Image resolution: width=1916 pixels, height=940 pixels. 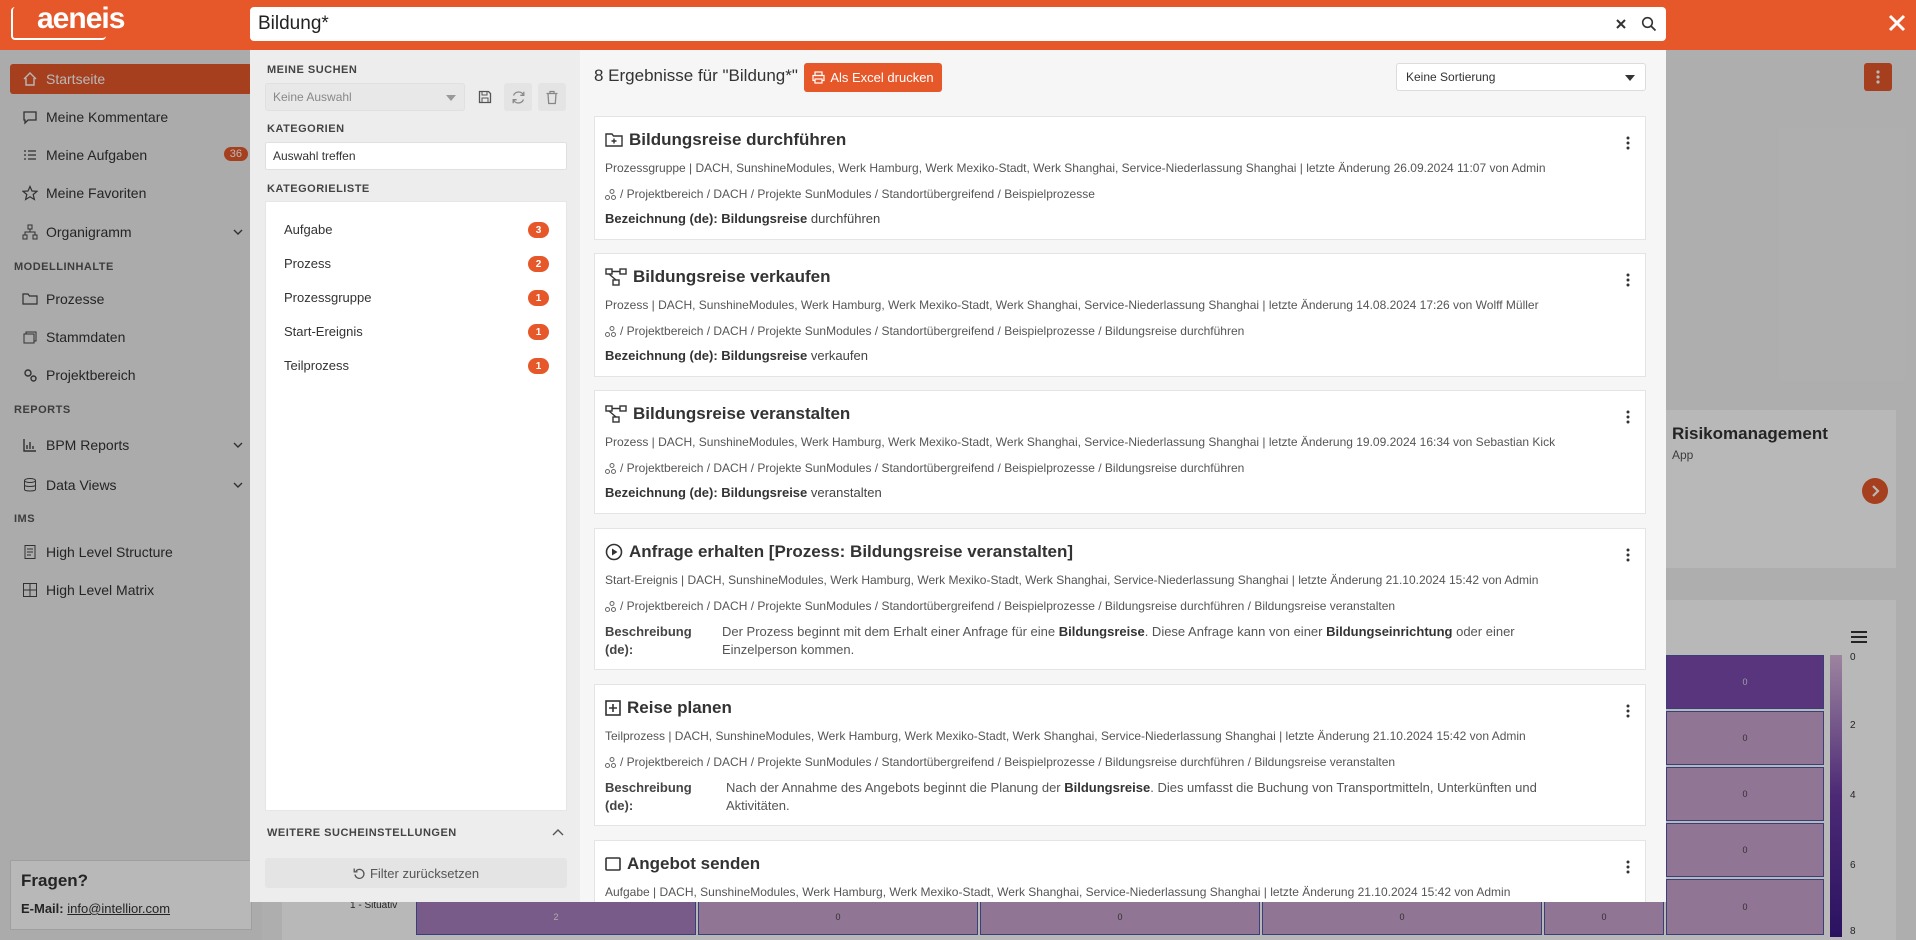 I want to click on category-select: Auswahl treffen, so click(x=416, y=156).